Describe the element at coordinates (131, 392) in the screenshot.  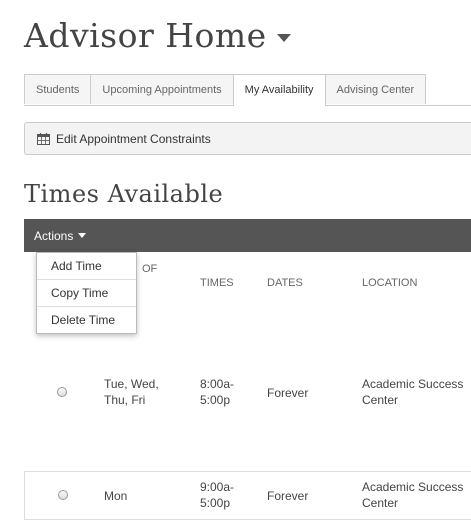
I see `row-days: Tue, Wed, Thu, Fri` at that location.